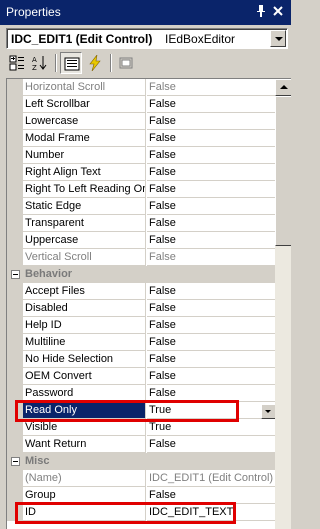  What do you see at coordinates (84, 359) in the screenshot?
I see `property-name: No Hide Selection` at bounding box center [84, 359].